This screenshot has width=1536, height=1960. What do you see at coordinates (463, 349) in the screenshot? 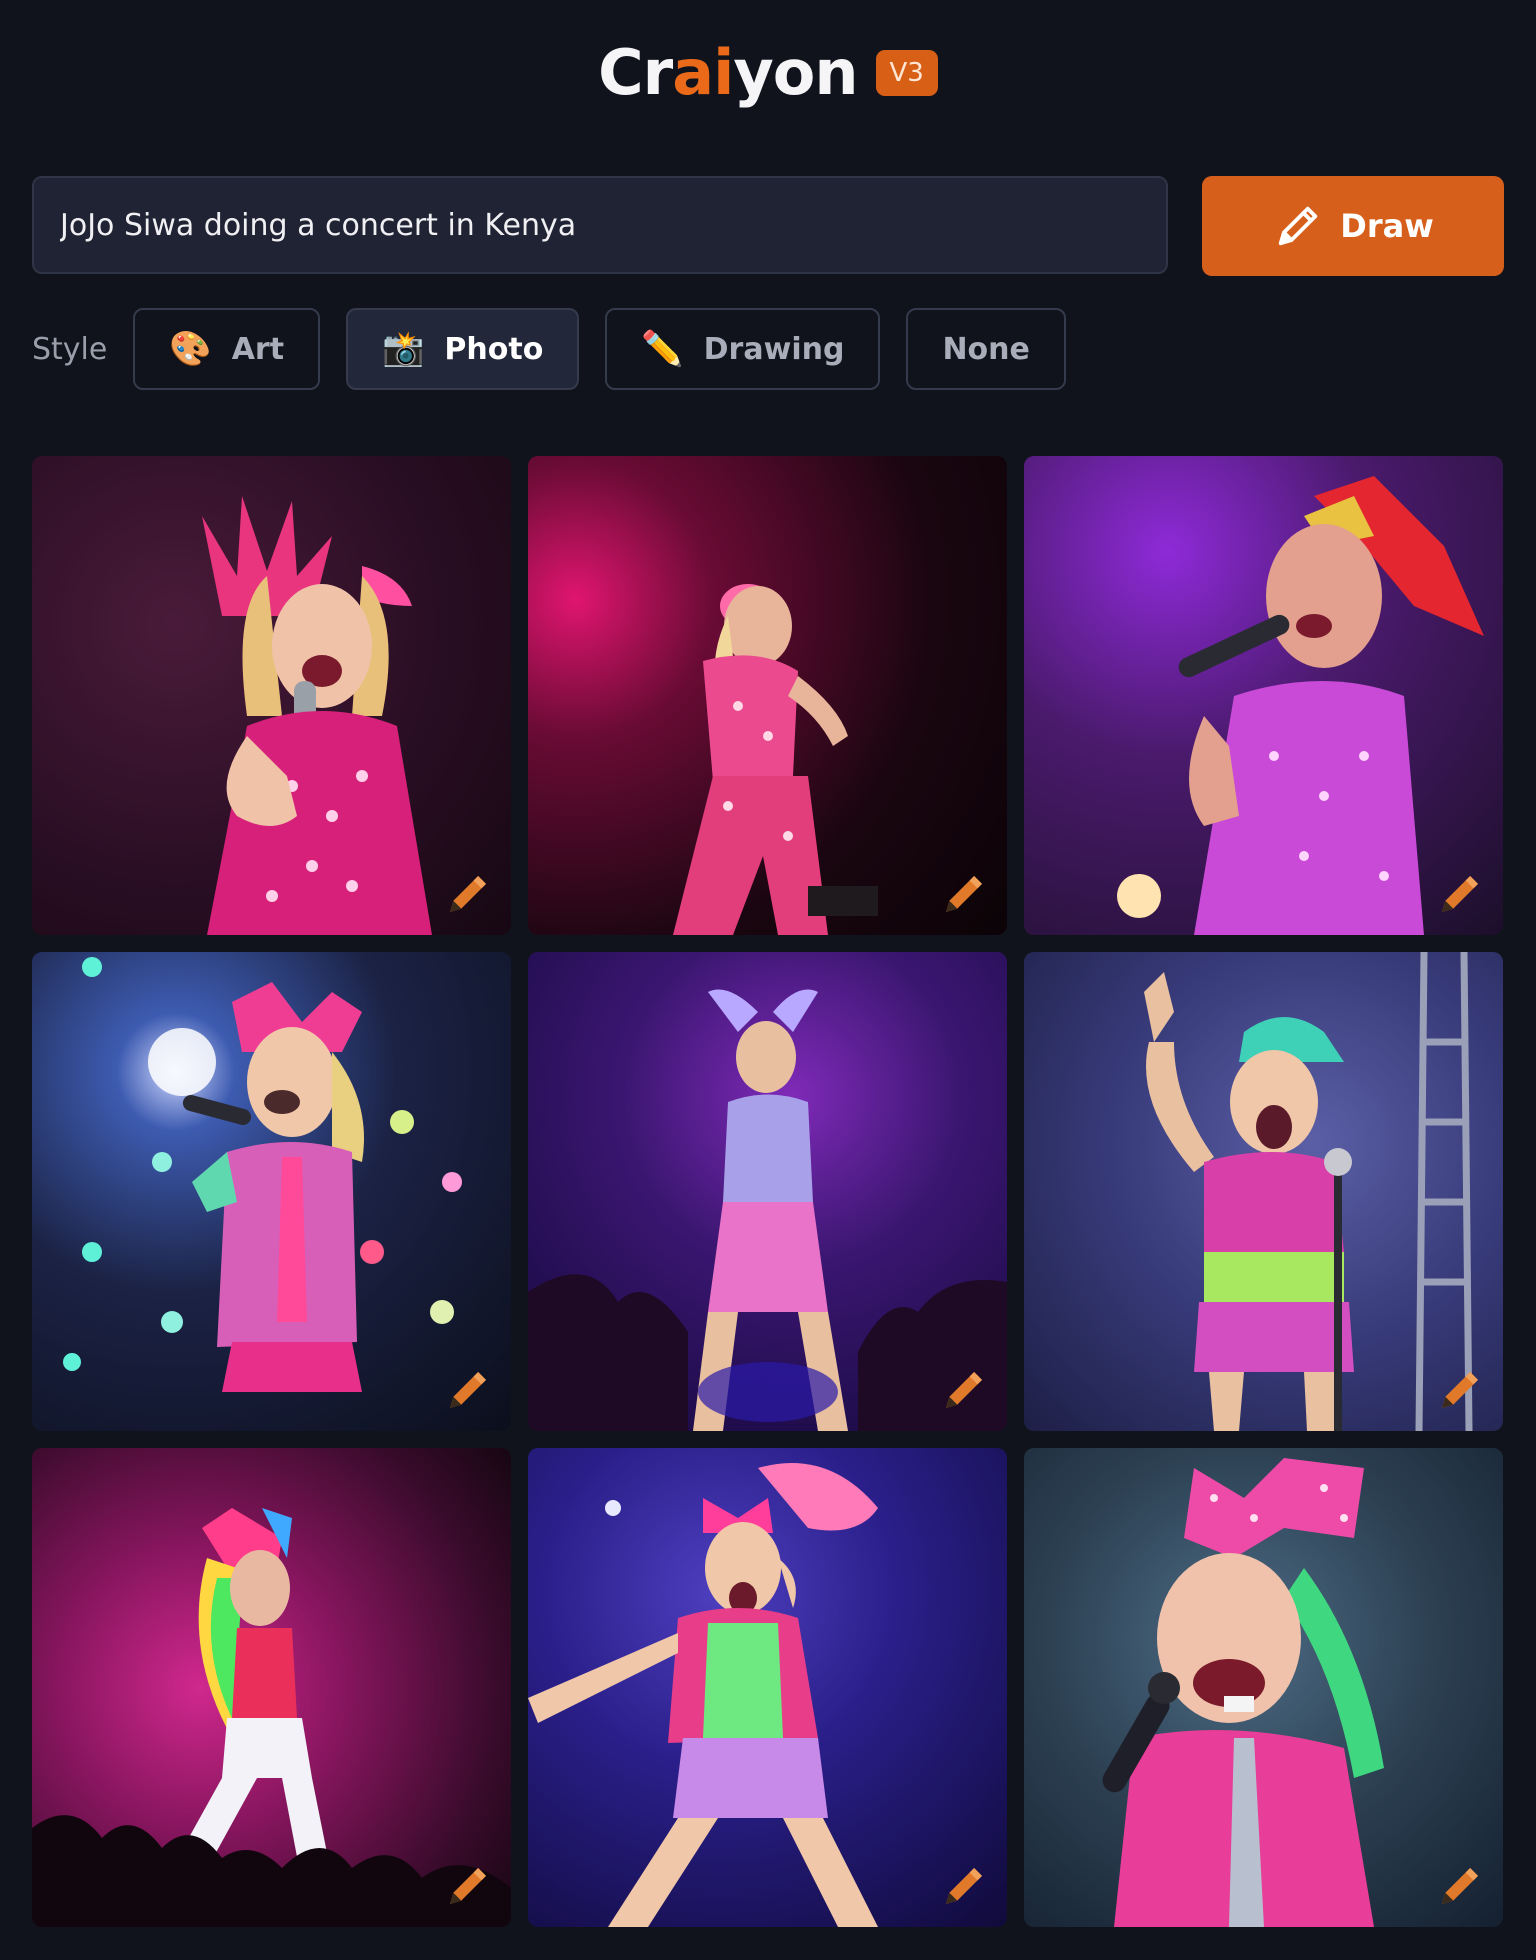
I see `style-option-photo: 📸 Photo` at bounding box center [463, 349].